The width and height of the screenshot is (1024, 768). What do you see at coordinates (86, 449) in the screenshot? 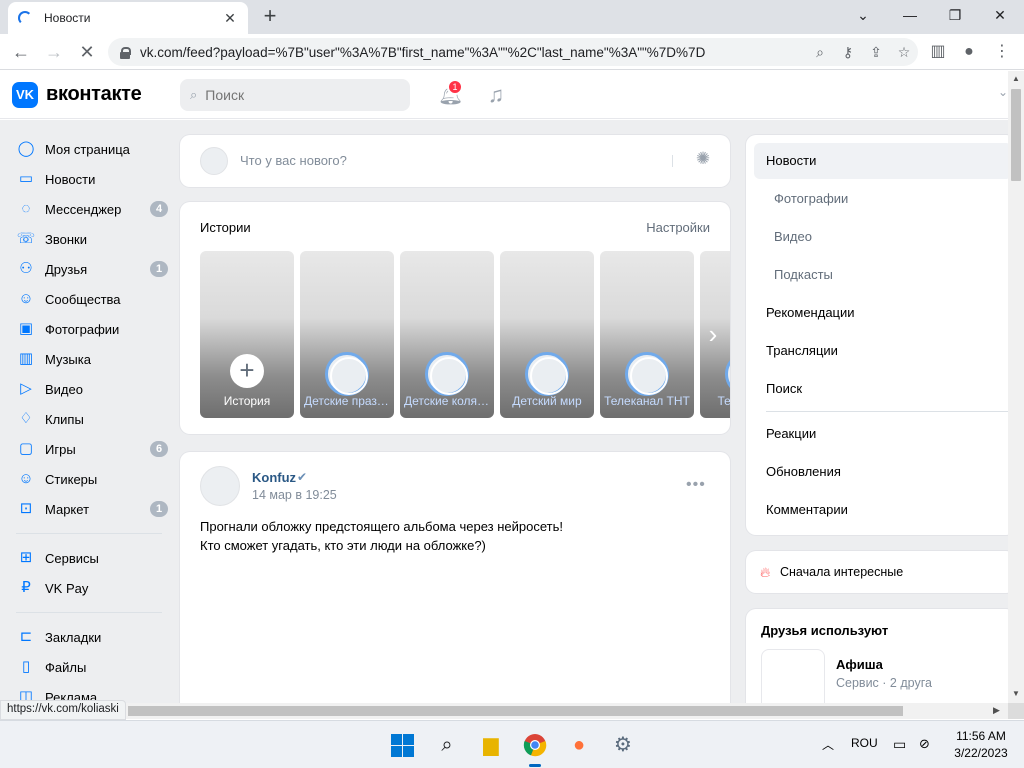
I see `sidebar-item: ▢ Игры 6` at bounding box center [86, 449].